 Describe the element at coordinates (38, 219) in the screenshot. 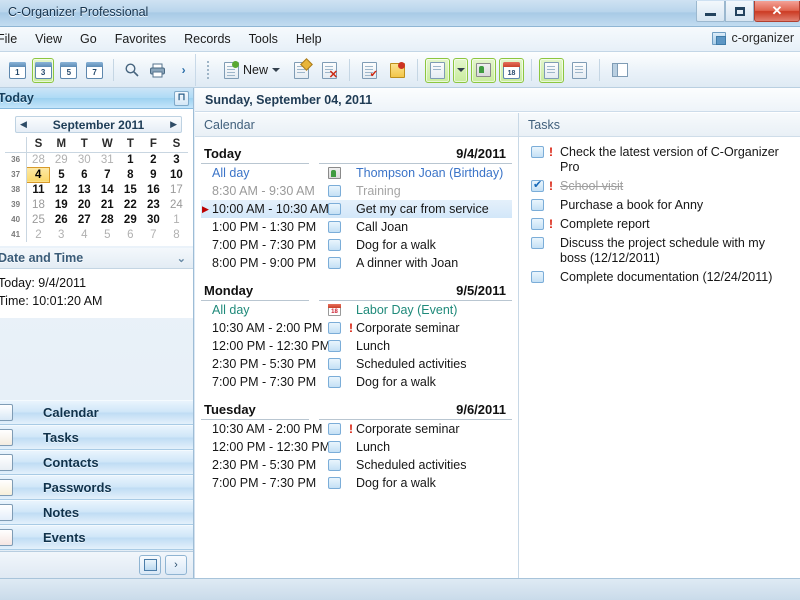

I see `mini-calendar-day-cell: 25` at that location.